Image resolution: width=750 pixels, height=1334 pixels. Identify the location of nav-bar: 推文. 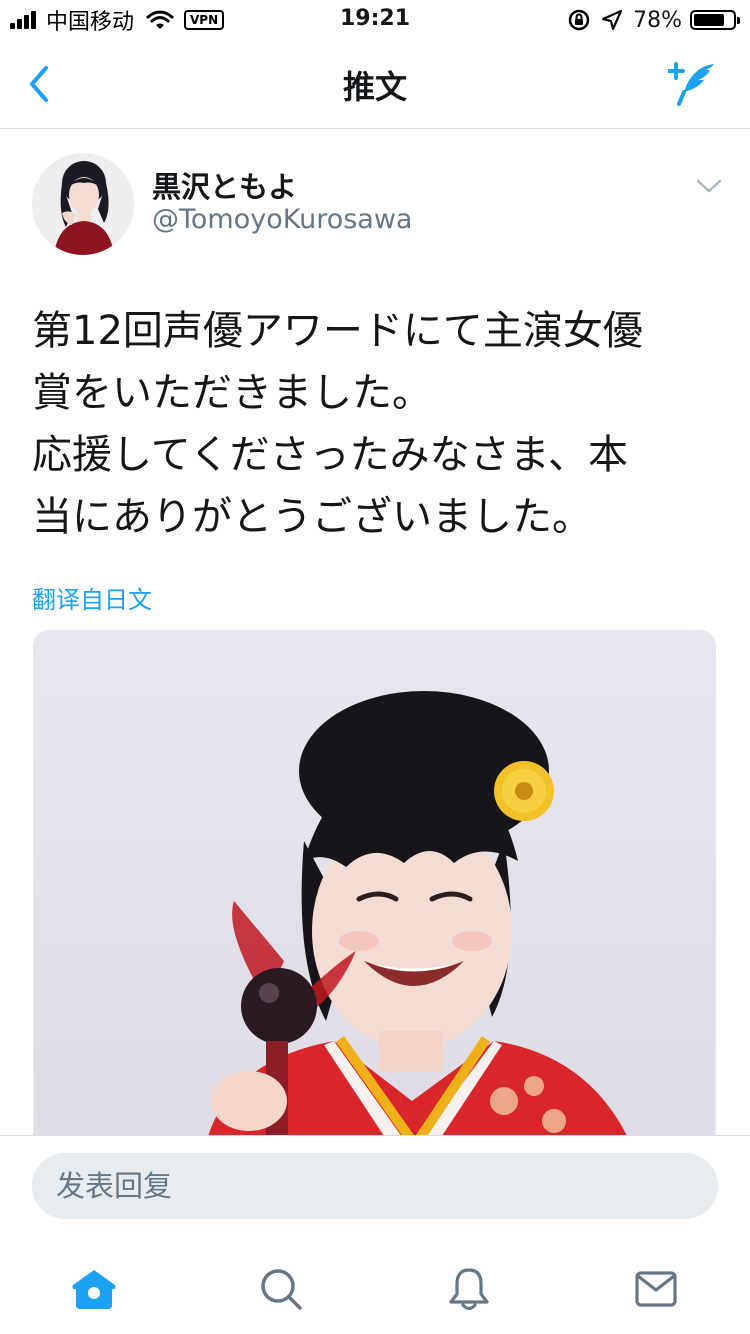
(375, 84).